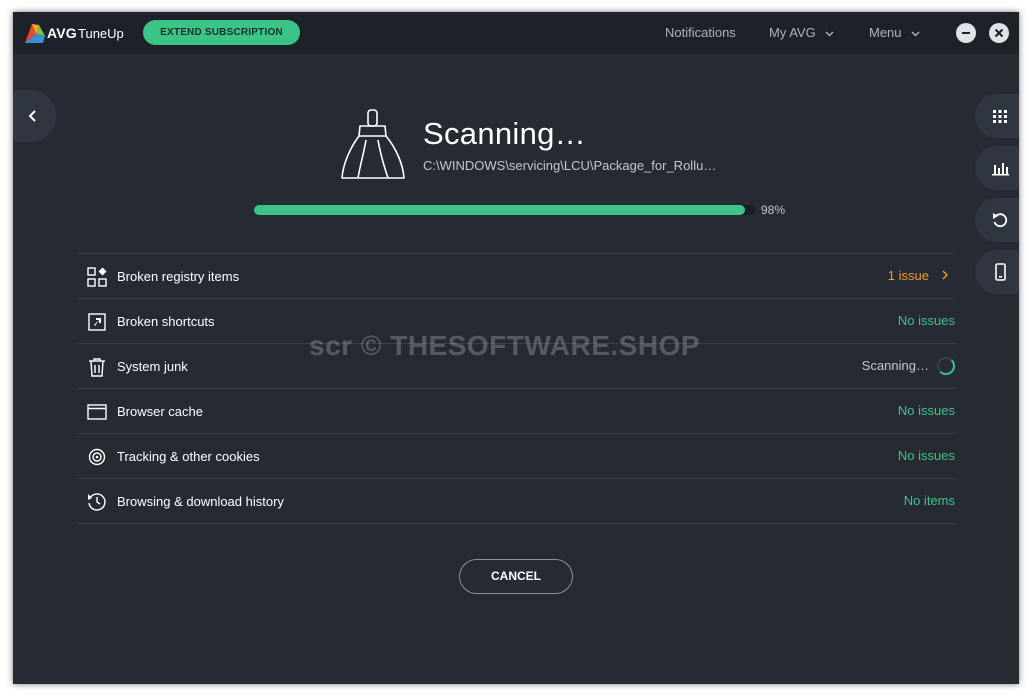 The height and width of the screenshot is (696, 1032). I want to click on list-item-browsing-history: Browsing & download history No items, so click(516, 501).